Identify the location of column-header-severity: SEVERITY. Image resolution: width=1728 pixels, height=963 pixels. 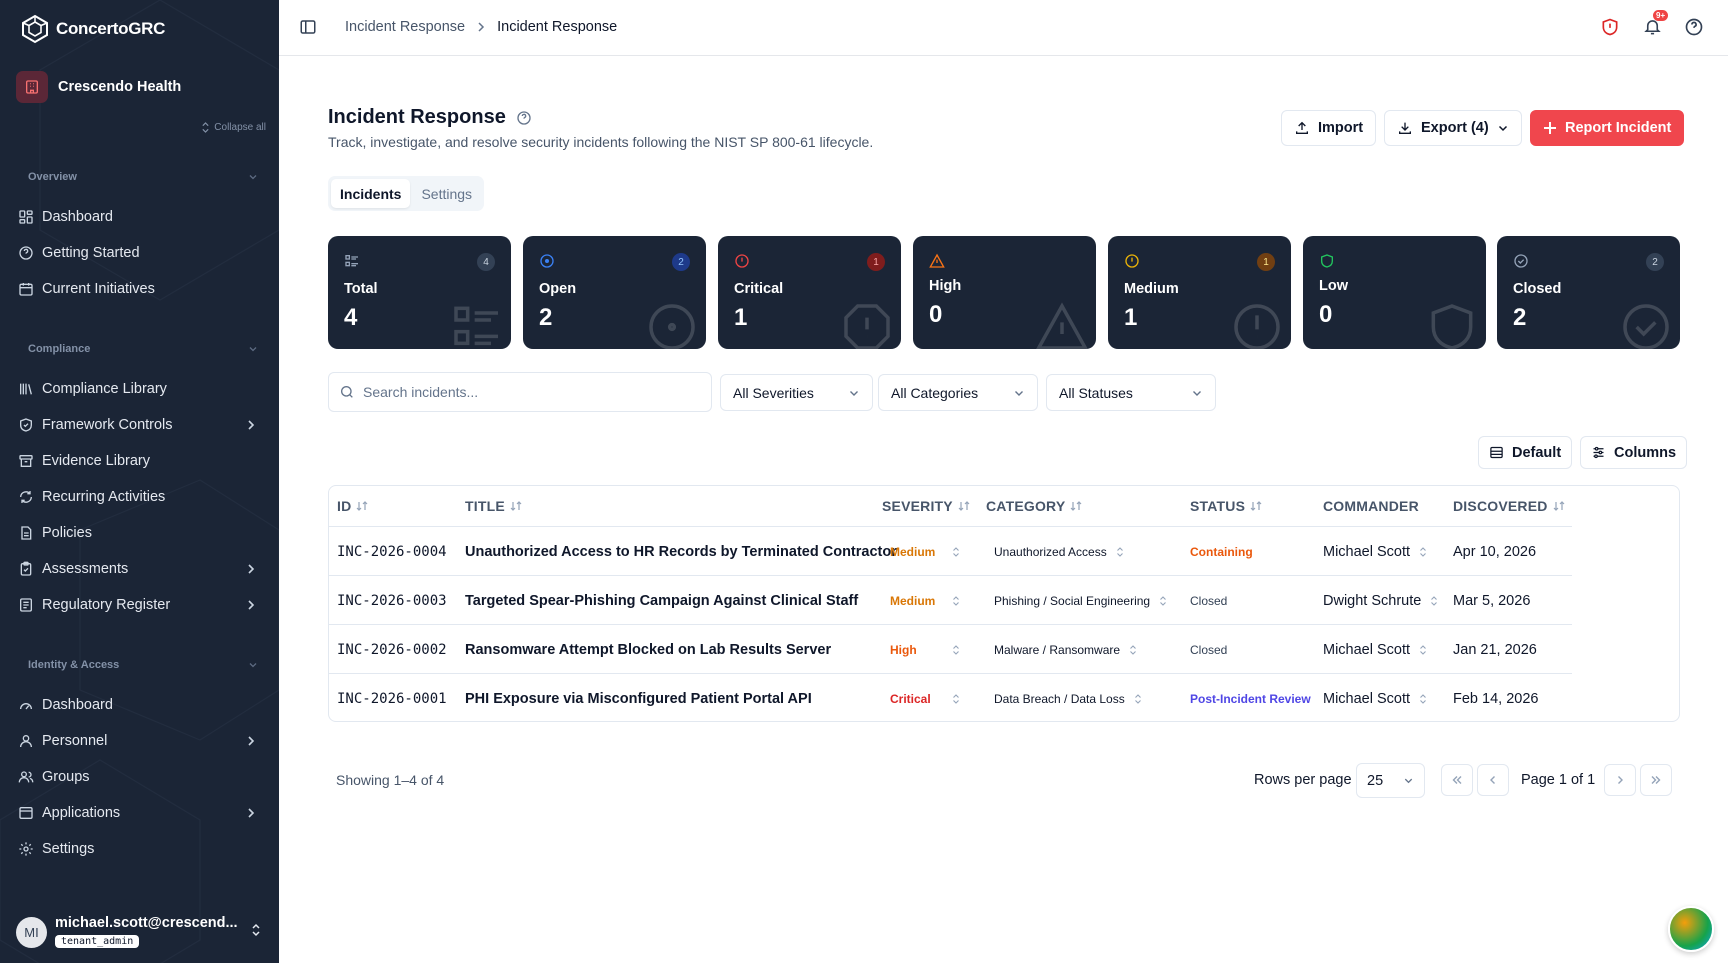
(926, 506).